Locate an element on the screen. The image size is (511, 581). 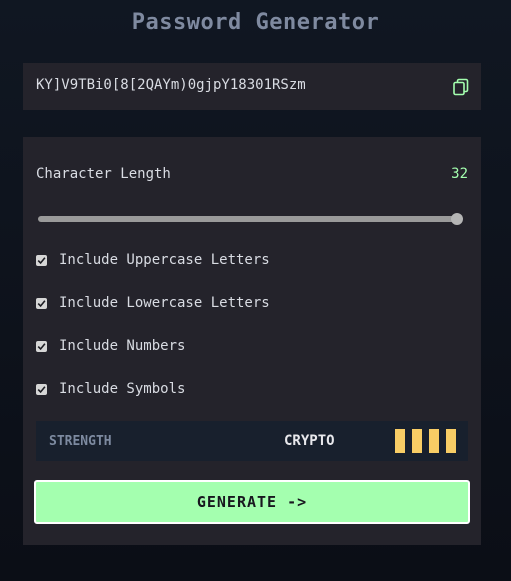
length-value: 32 is located at coordinates (459, 174).